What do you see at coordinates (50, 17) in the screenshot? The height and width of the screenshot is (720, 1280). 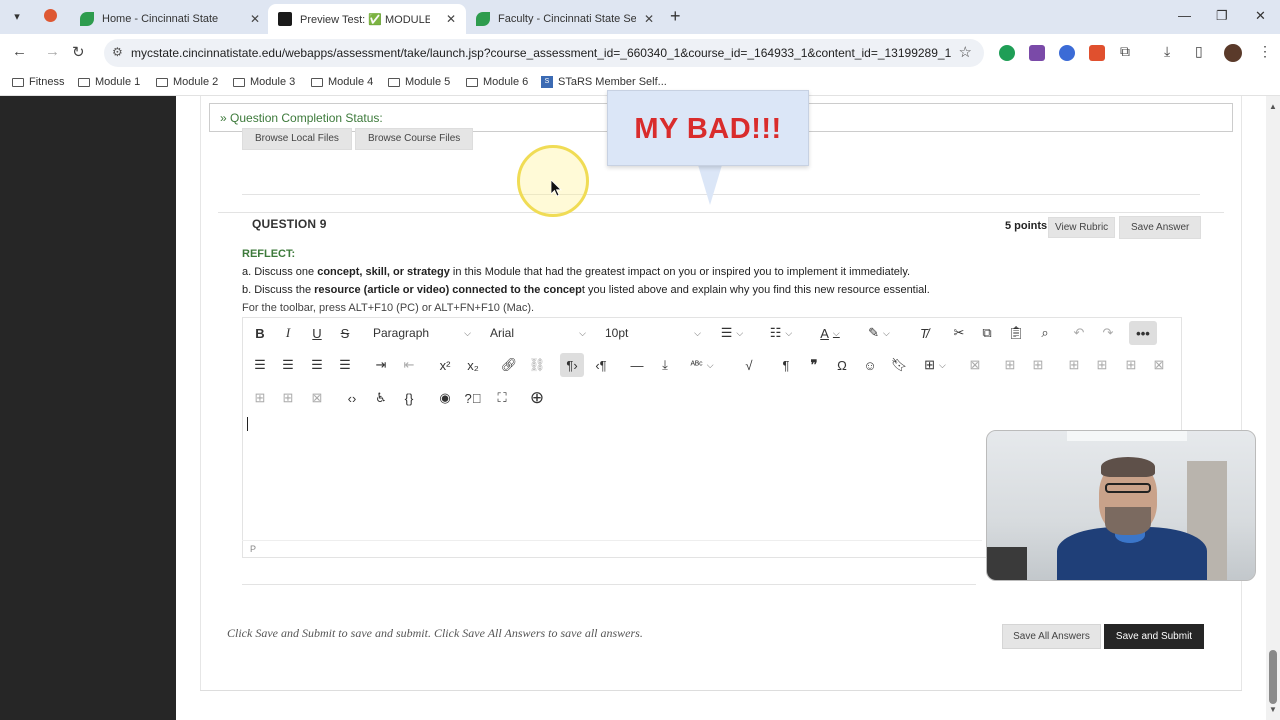 I see `duckduckgo-tab-icon` at bounding box center [50, 17].